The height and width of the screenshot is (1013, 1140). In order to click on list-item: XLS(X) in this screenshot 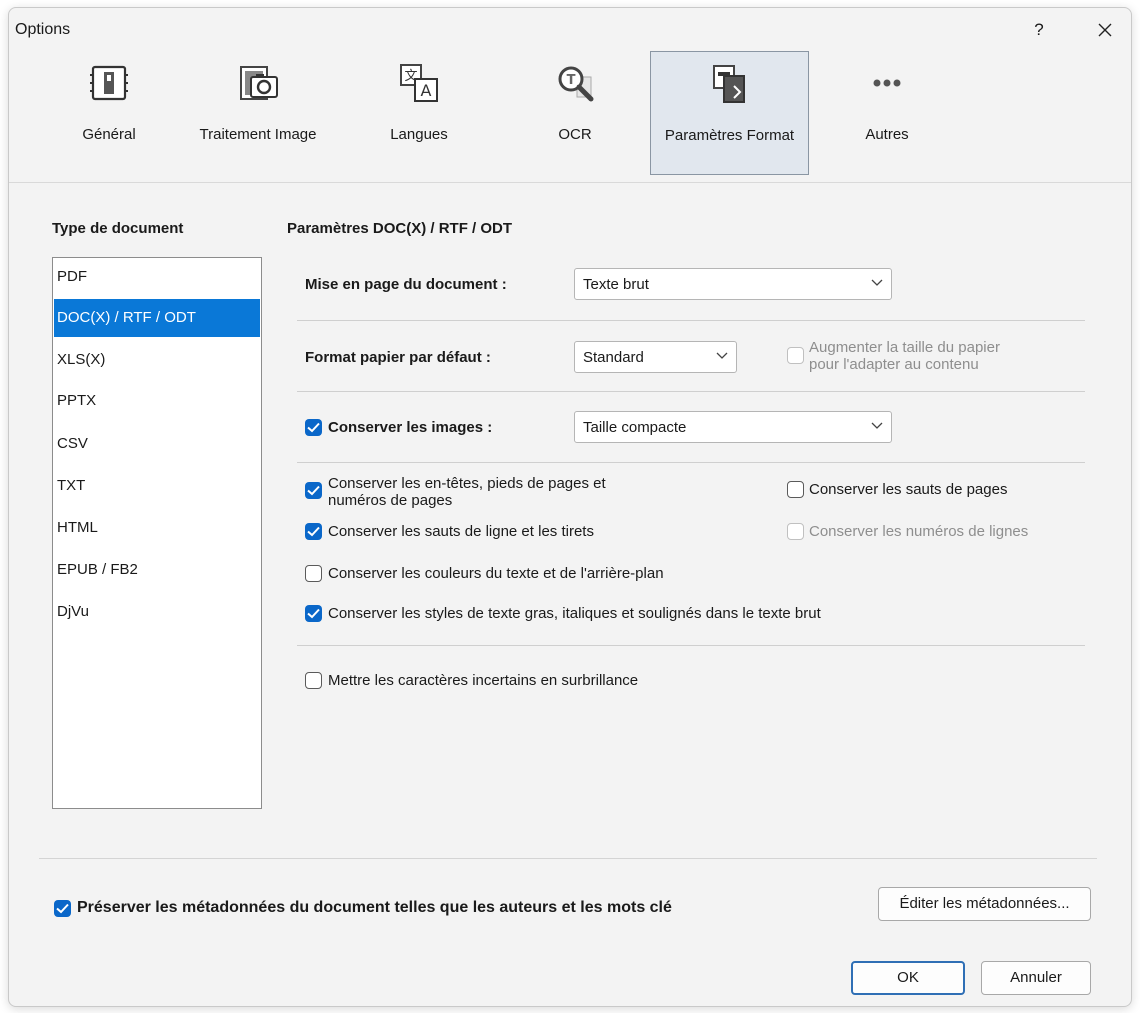, I will do `click(157, 360)`.